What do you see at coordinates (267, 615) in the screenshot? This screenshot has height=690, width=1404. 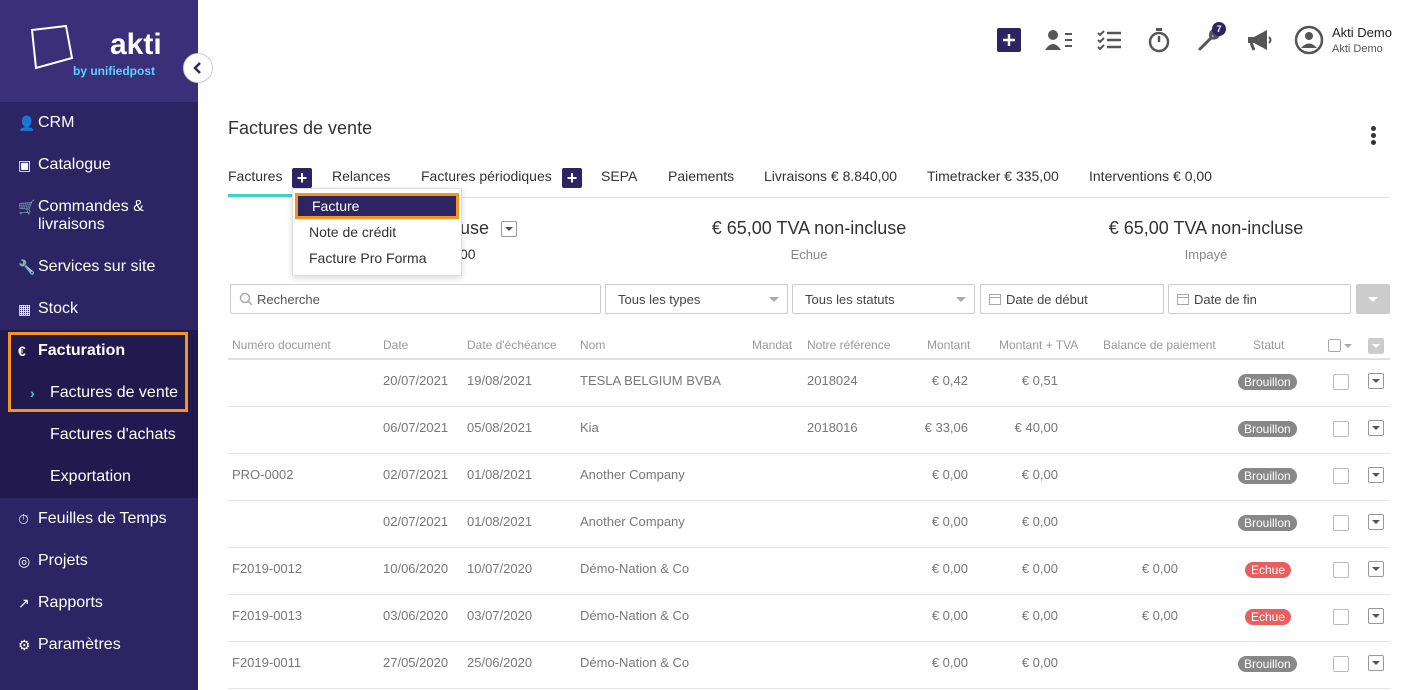 I see `cell-numero: F2019-0013` at bounding box center [267, 615].